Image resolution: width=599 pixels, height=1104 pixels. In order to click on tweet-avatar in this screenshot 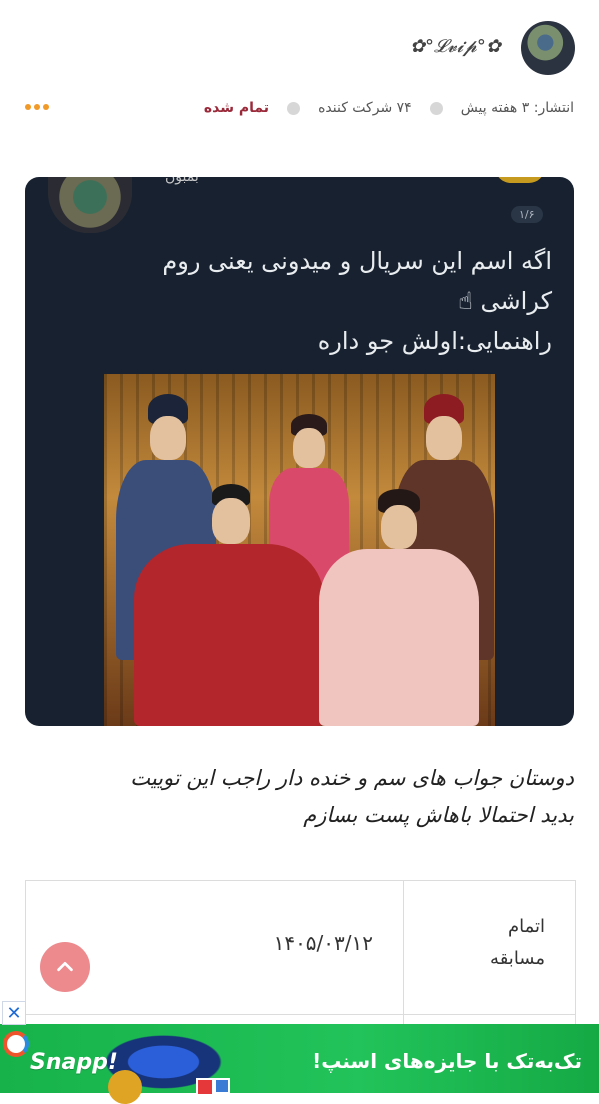, I will do `click(90, 205)`.